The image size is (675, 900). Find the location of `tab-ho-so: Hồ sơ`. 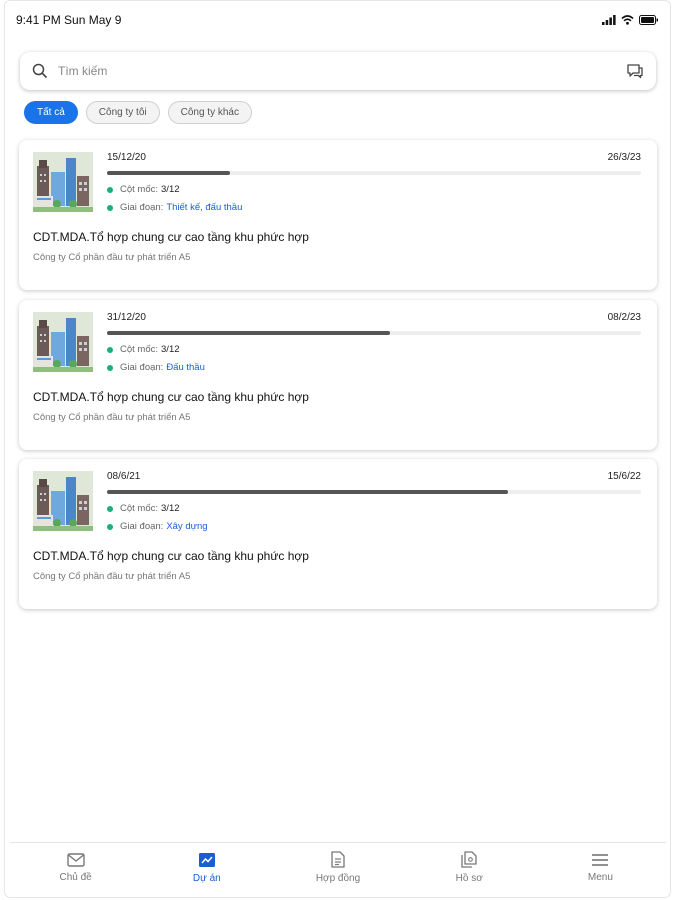

tab-ho-so: Hồ sơ is located at coordinates (469, 867).